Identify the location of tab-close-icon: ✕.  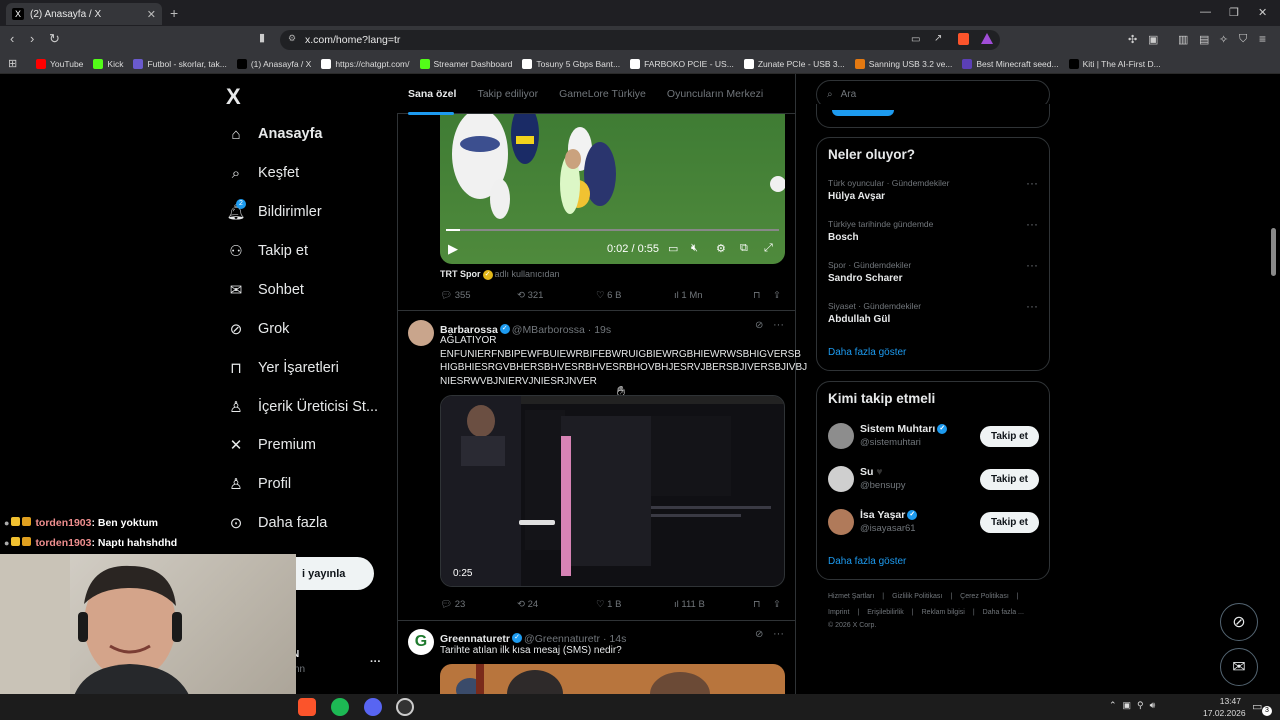
(151, 14).